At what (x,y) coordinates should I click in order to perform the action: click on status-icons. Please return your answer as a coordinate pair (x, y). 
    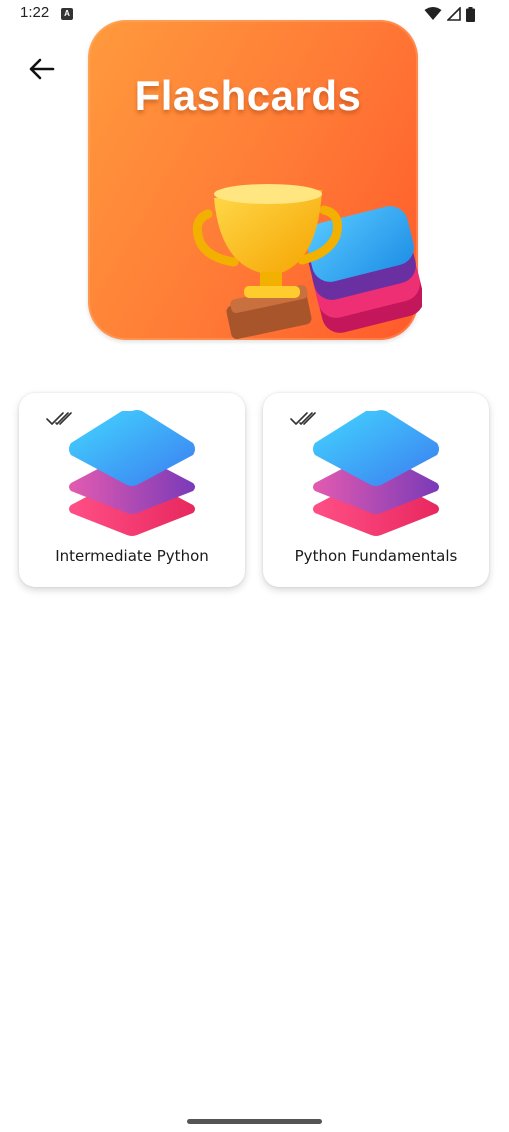
    Looking at the image, I should click on (449, 14).